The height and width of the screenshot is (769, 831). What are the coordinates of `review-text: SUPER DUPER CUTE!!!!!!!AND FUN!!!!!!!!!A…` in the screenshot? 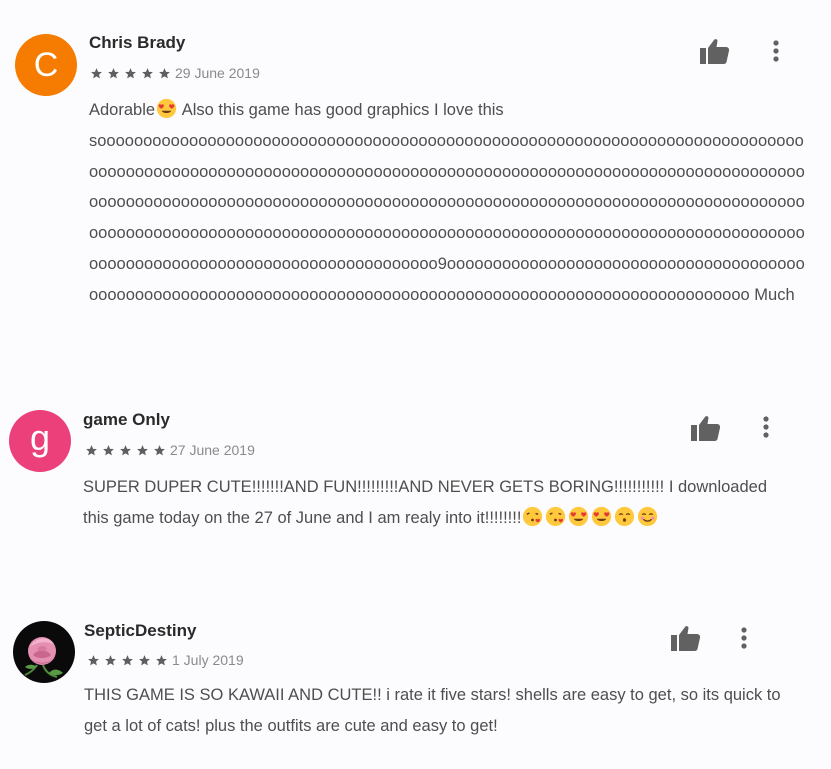 It's located at (433, 503).